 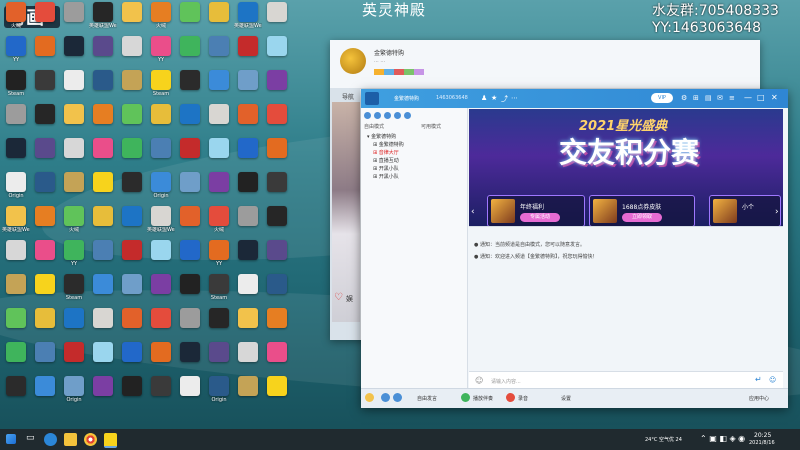 I want to click on chevron-left-icon: ‹, so click(x=473, y=212).